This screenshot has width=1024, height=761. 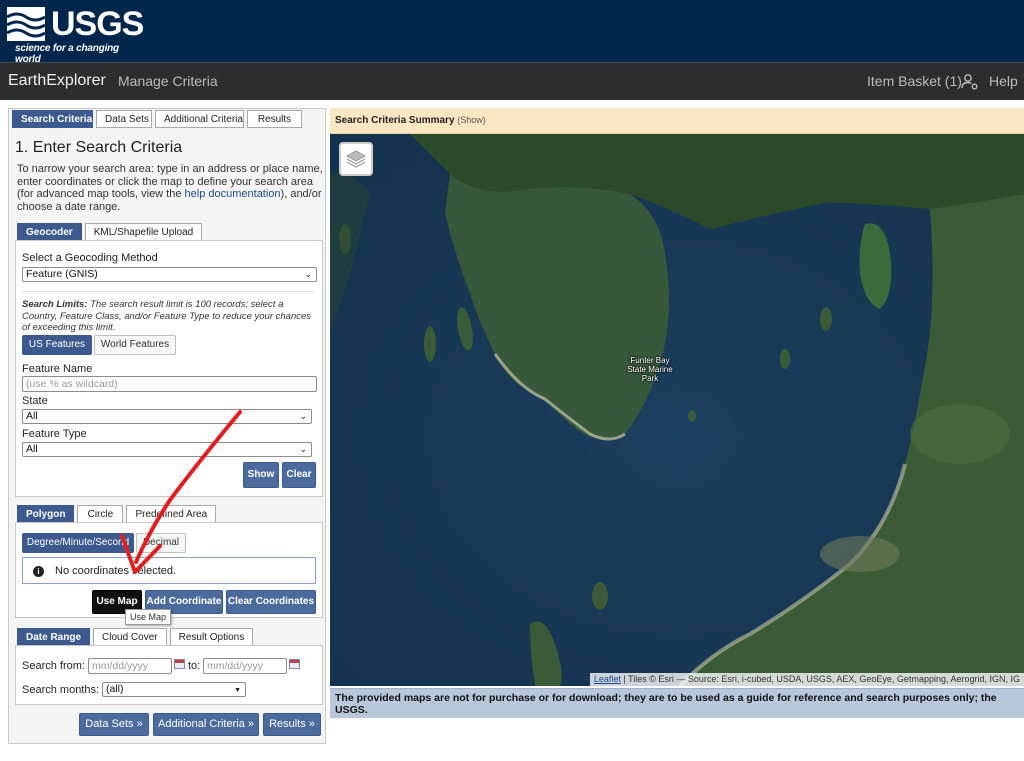 What do you see at coordinates (38, 571) in the screenshot?
I see `info-icon: i` at bounding box center [38, 571].